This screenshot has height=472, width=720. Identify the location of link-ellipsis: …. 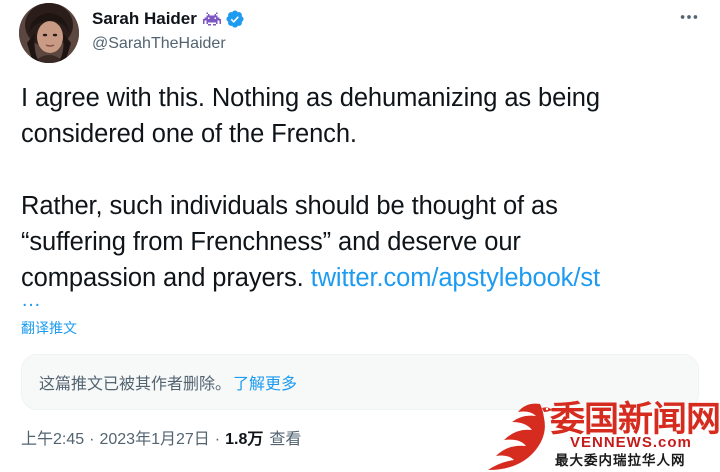
(31, 300).